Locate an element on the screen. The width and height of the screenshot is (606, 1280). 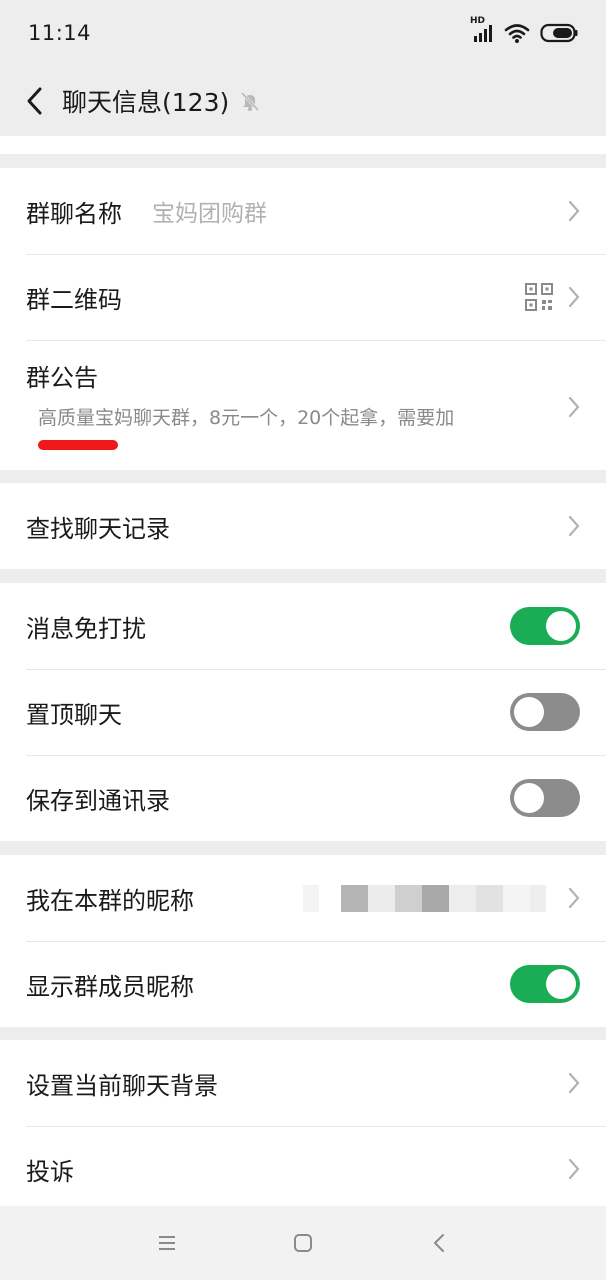
nav-bar: 聊天信息(123) is located at coordinates (303, 101).